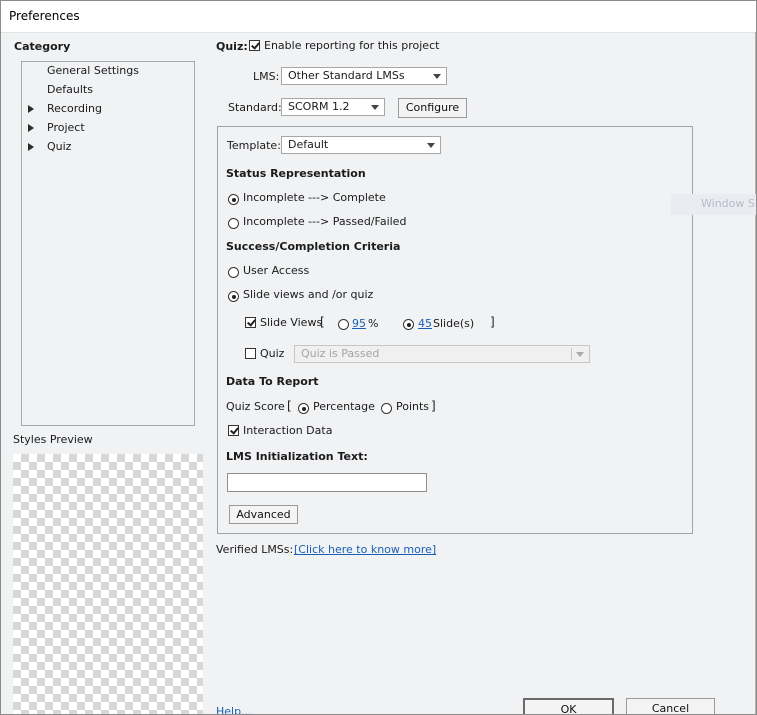 This screenshot has width=757, height=715. Describe the element at coordinates (42, 46) in the screenshot. I see `category-label: Category` at that location.